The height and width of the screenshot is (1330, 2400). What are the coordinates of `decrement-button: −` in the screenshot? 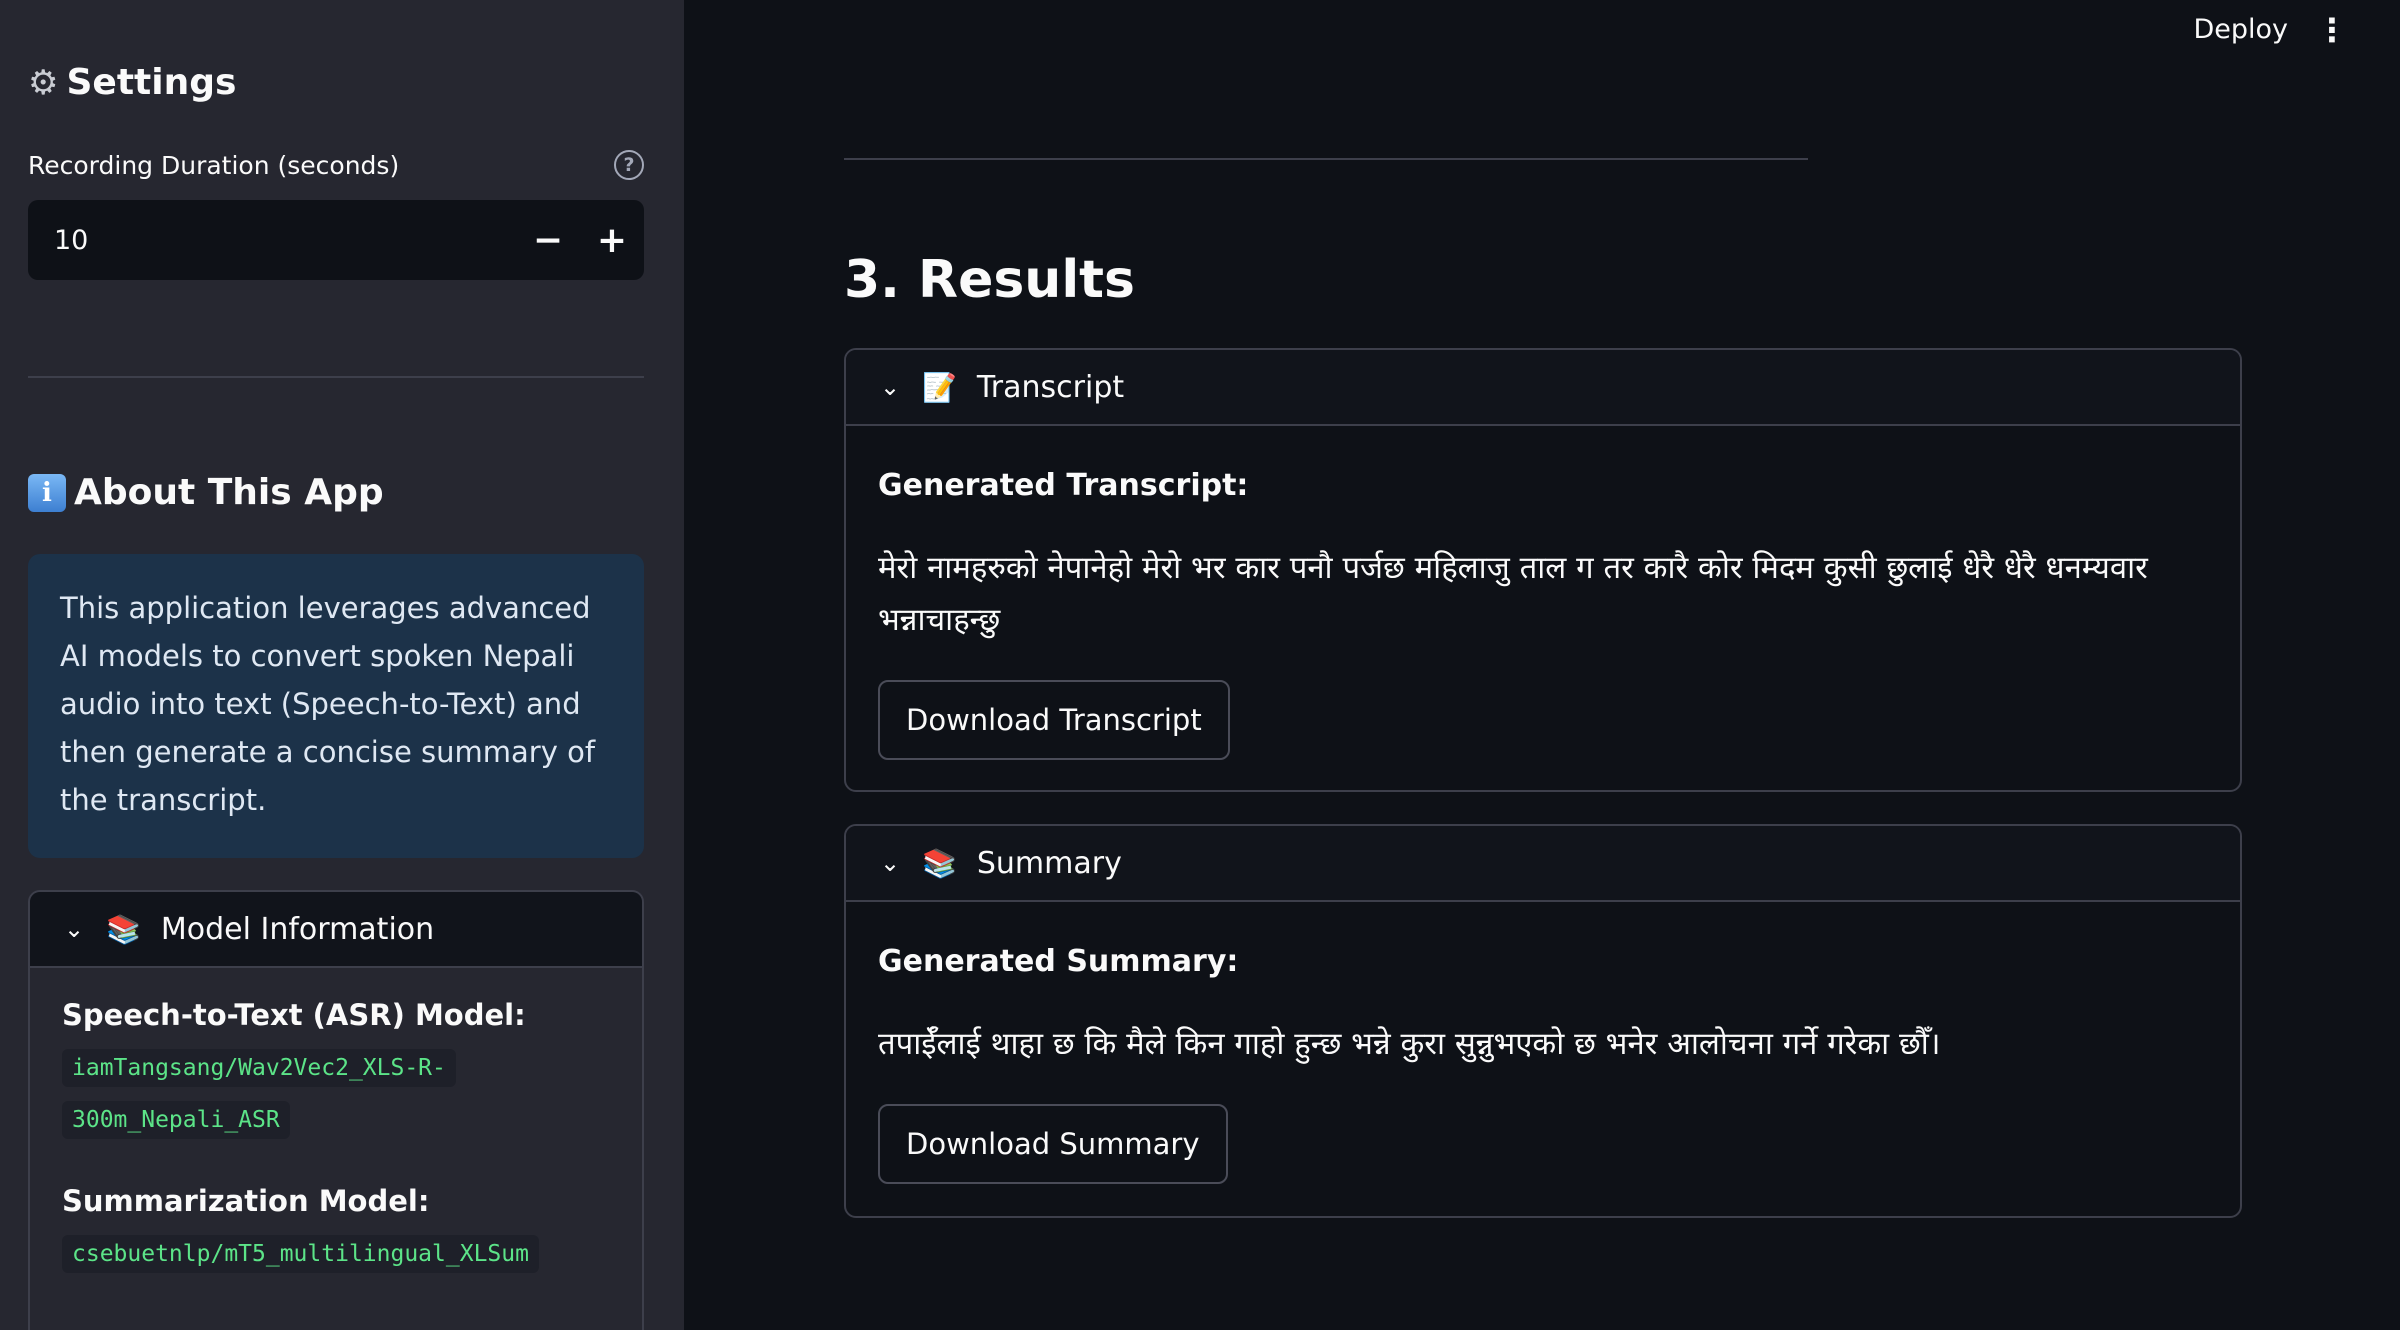 It's located at (548, 240).